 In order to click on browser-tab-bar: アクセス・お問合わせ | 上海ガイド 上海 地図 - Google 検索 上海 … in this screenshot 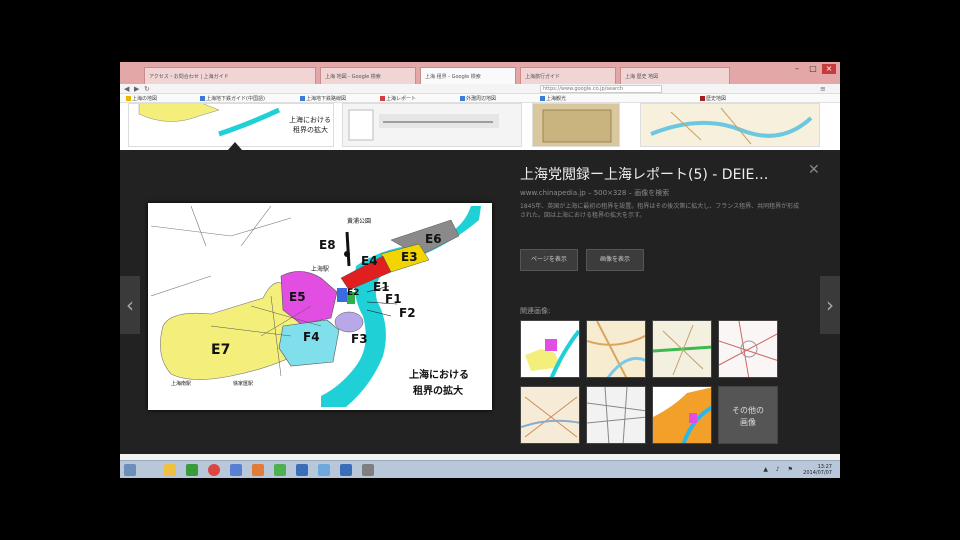, I will do `click(480, 73)`.